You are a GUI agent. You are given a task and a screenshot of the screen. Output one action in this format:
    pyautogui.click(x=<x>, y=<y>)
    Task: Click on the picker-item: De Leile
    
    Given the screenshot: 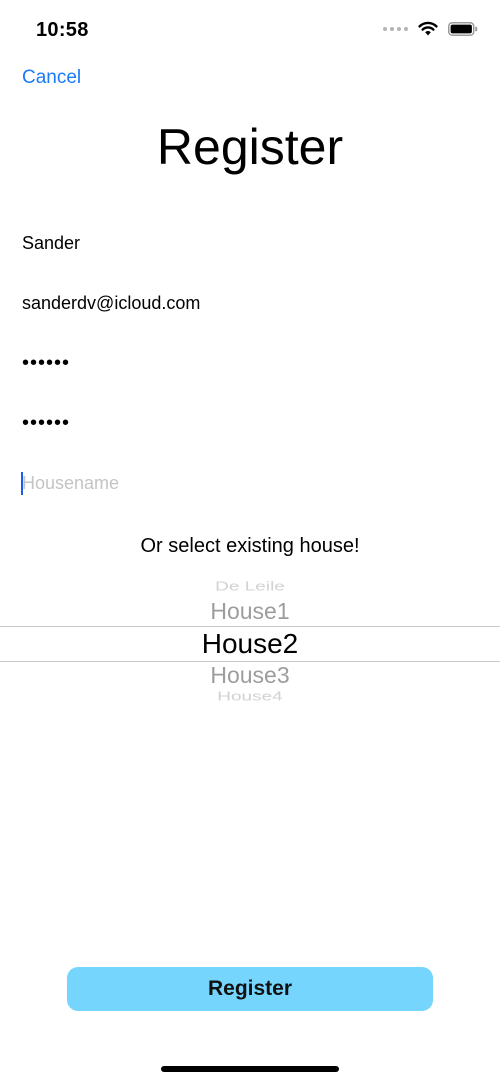 What is the action you would take?
    pyautogui.click(x=250, y=586)
    